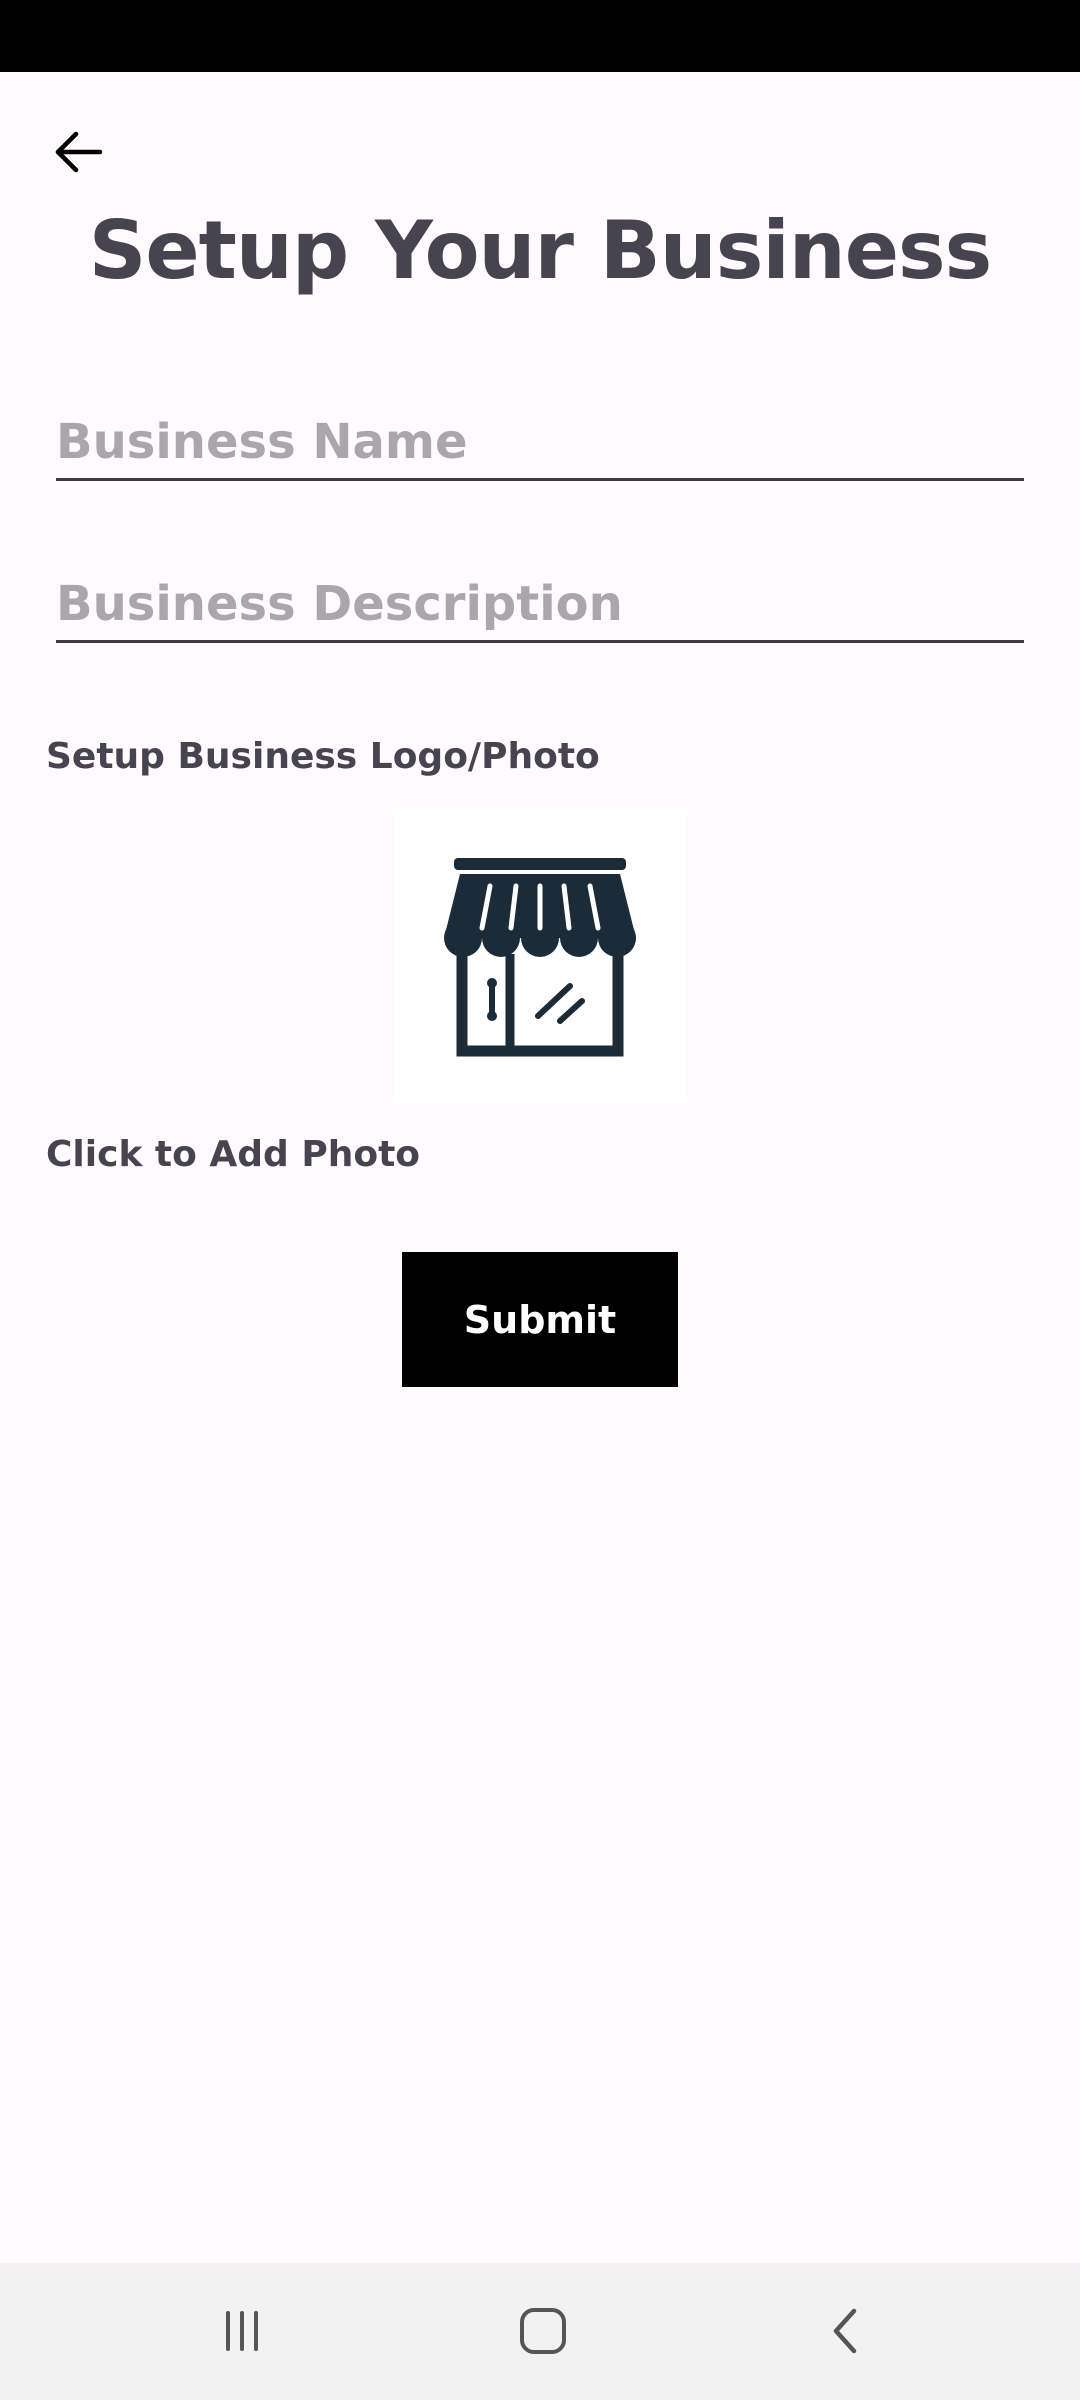  I want to click on business-description-input, so click(540, 604).